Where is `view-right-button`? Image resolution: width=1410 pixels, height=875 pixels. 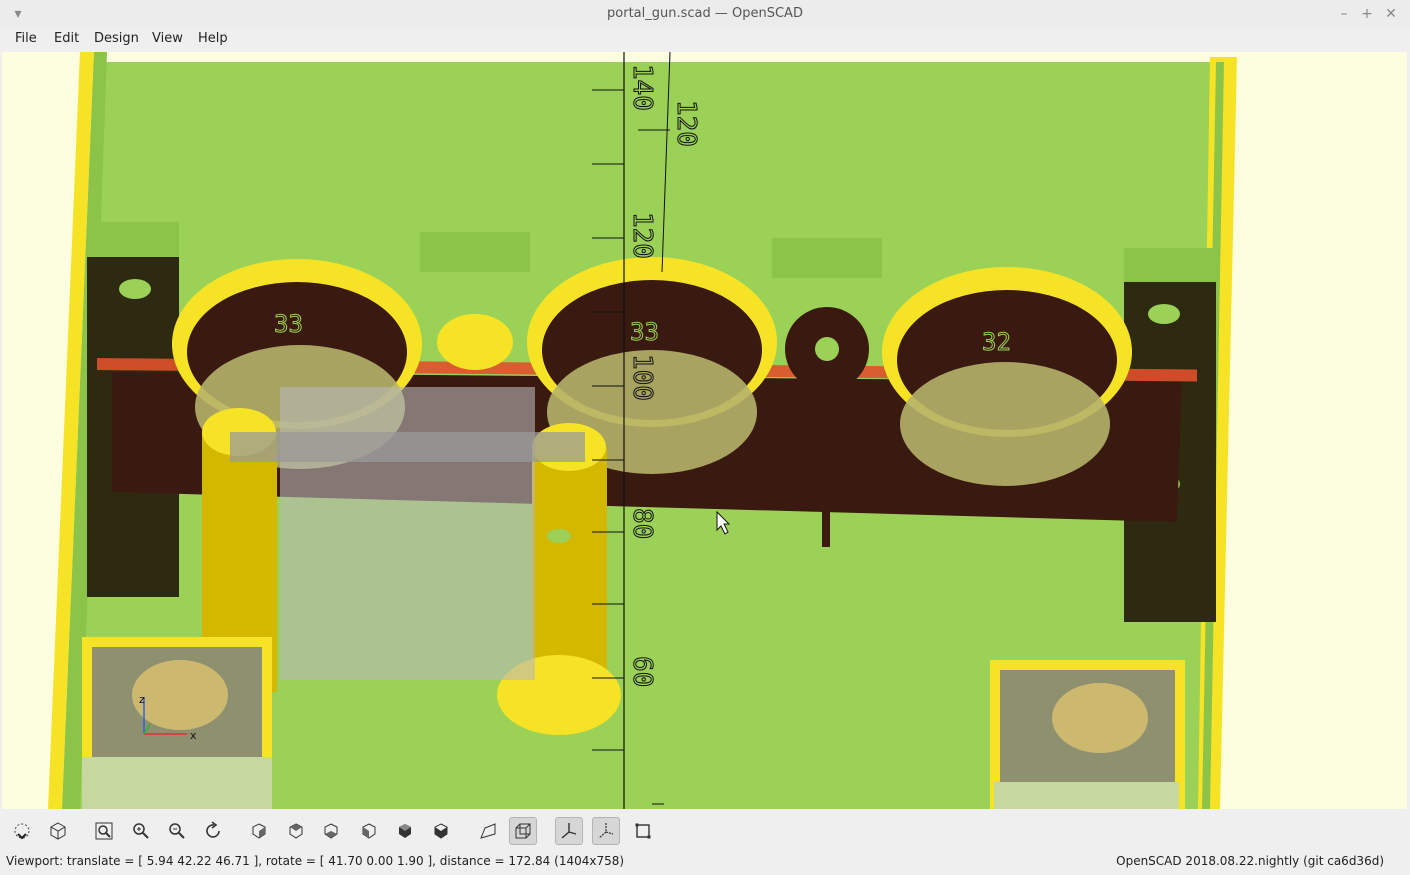 view-right-button is located at coordinates (259, 831).